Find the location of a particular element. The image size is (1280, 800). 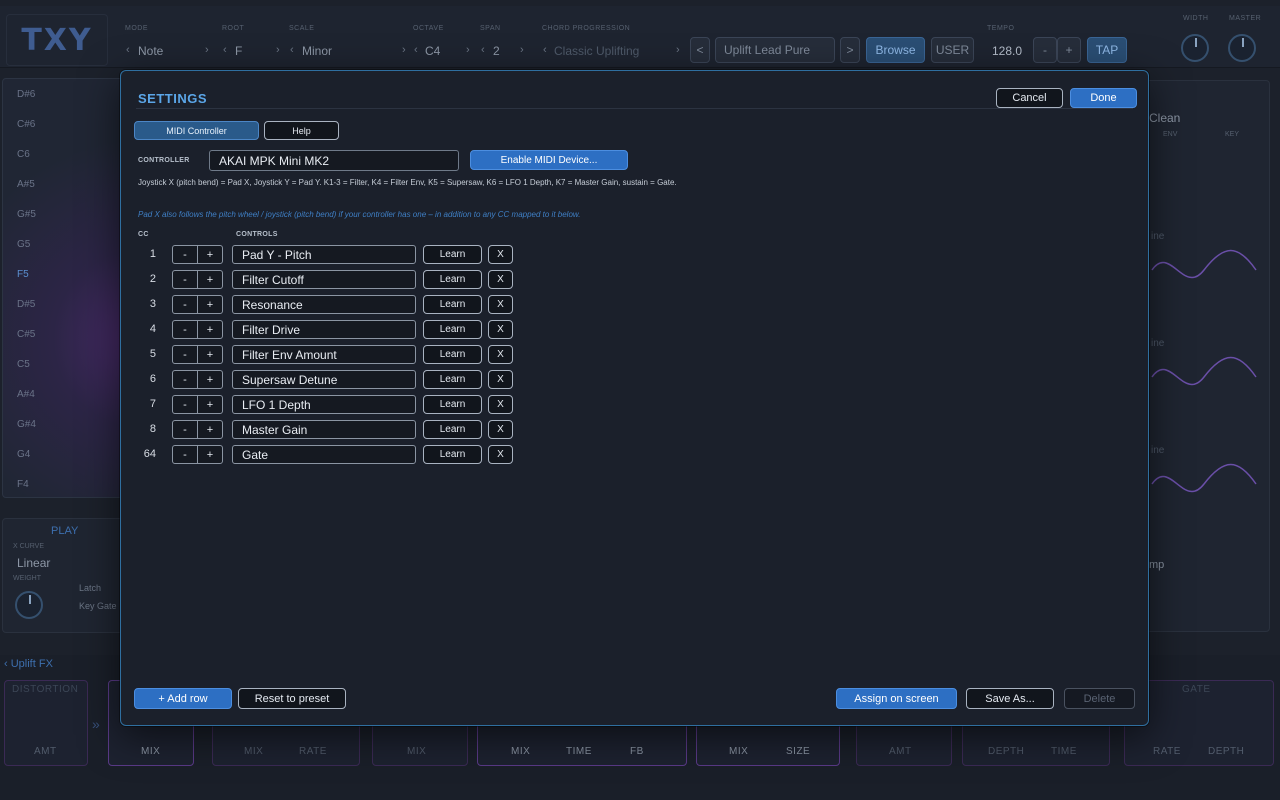

tab-midi-controller: MIDI Controller is located at coordinates (196, 130).